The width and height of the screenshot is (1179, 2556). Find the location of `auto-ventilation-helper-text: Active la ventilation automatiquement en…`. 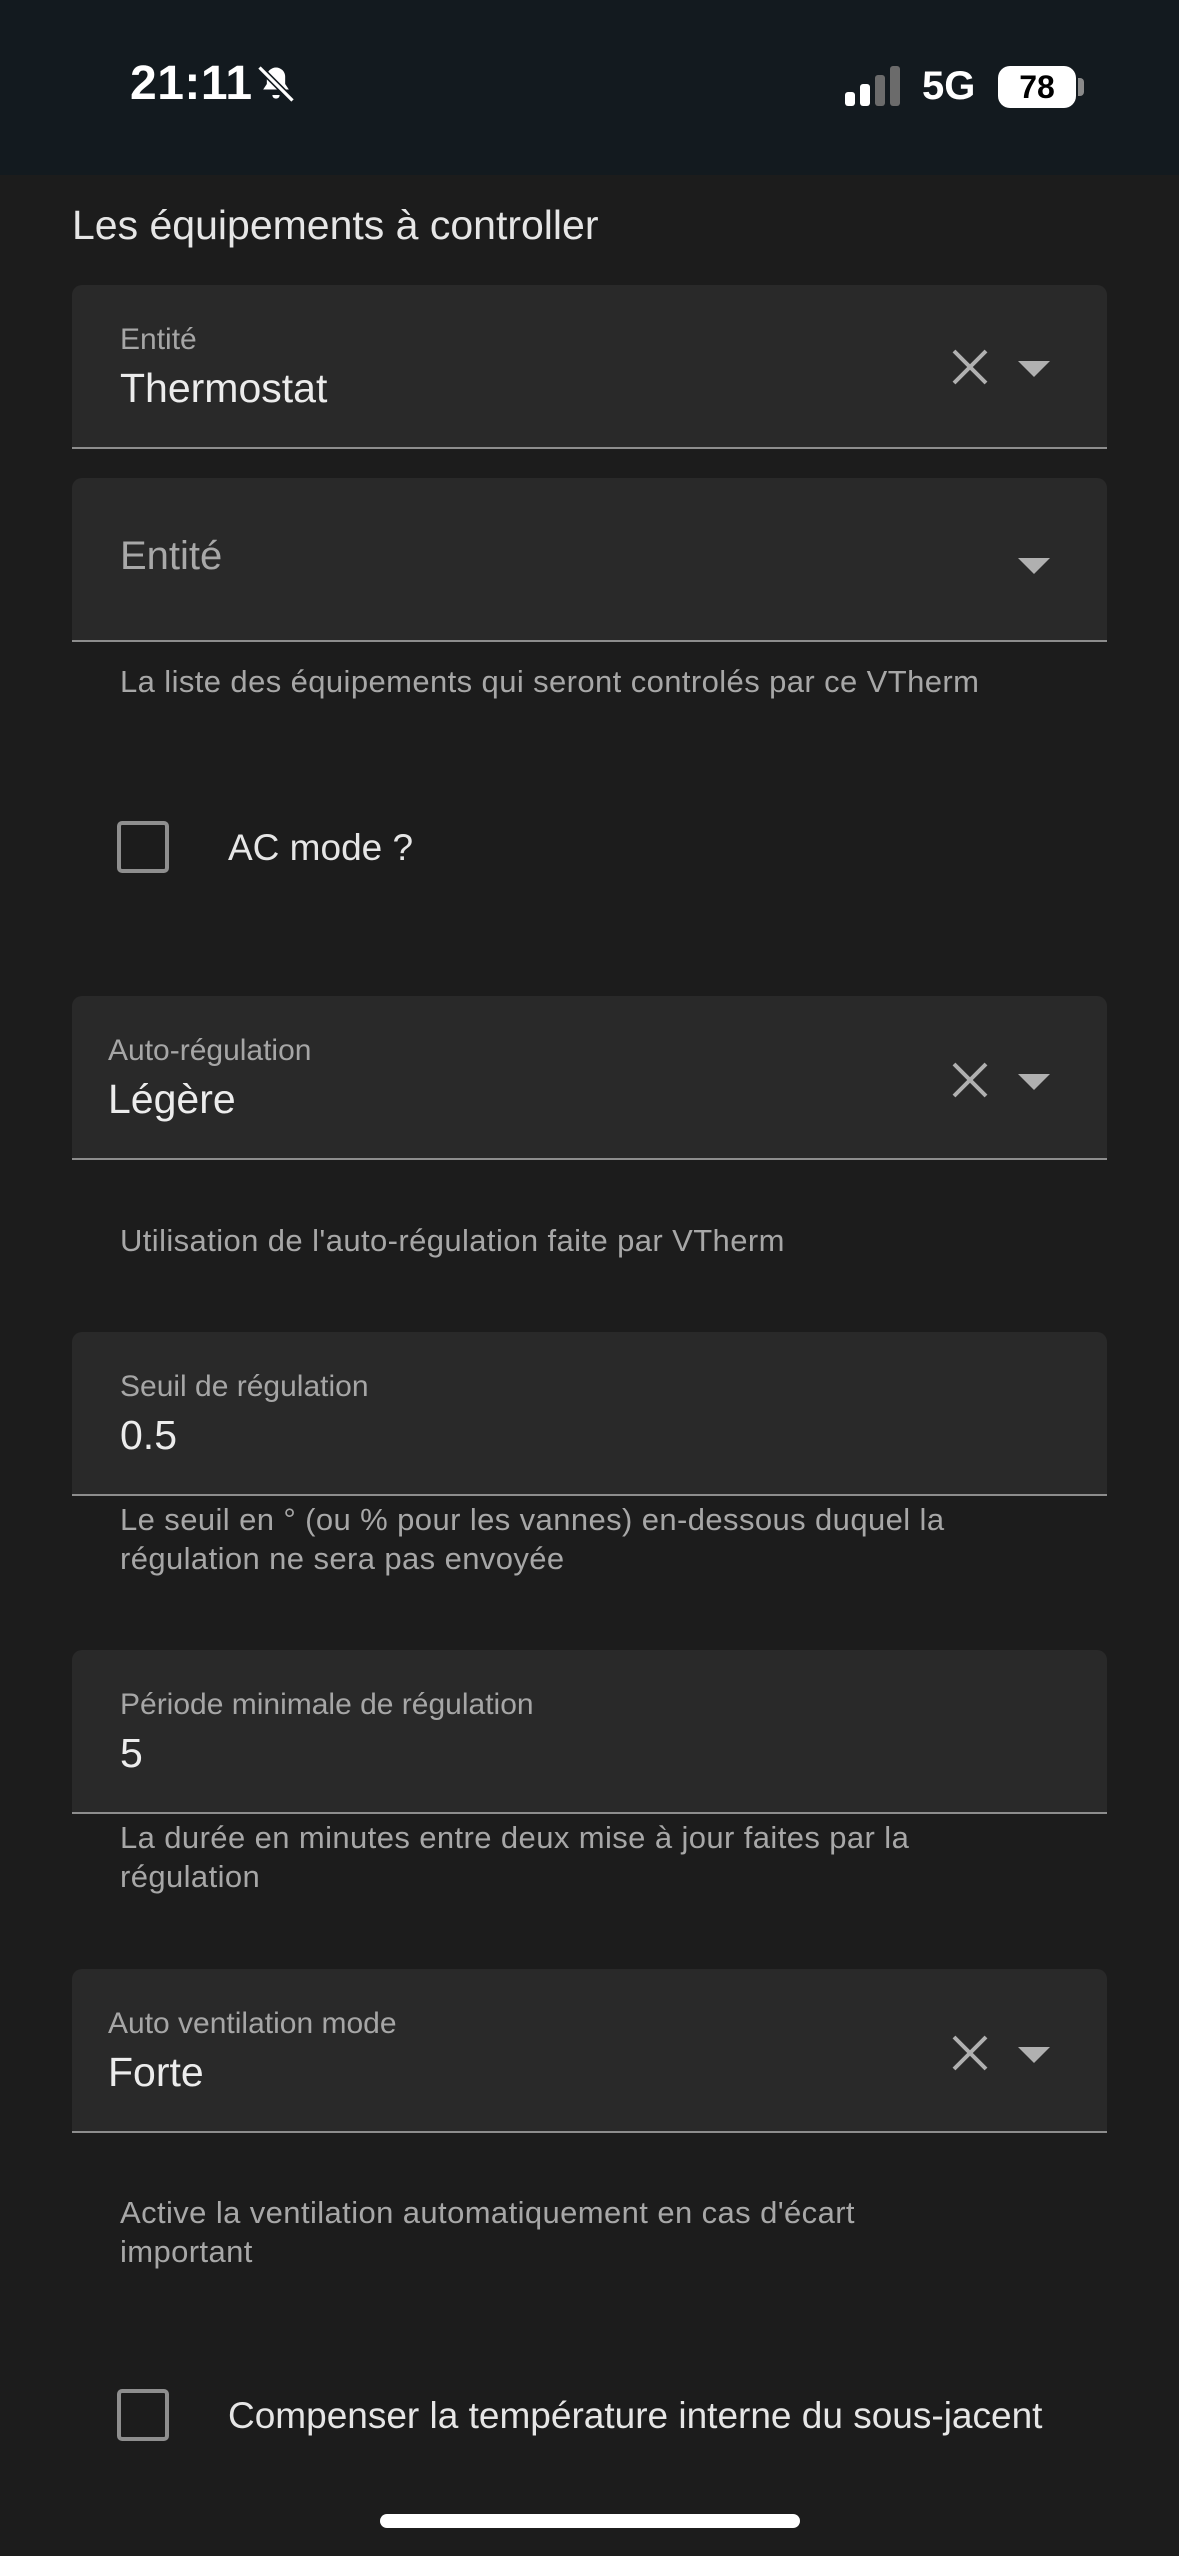

auto-ventilation-helper-text: Active la ventilation automatiquement en… is located at coordinates (600, 2232).